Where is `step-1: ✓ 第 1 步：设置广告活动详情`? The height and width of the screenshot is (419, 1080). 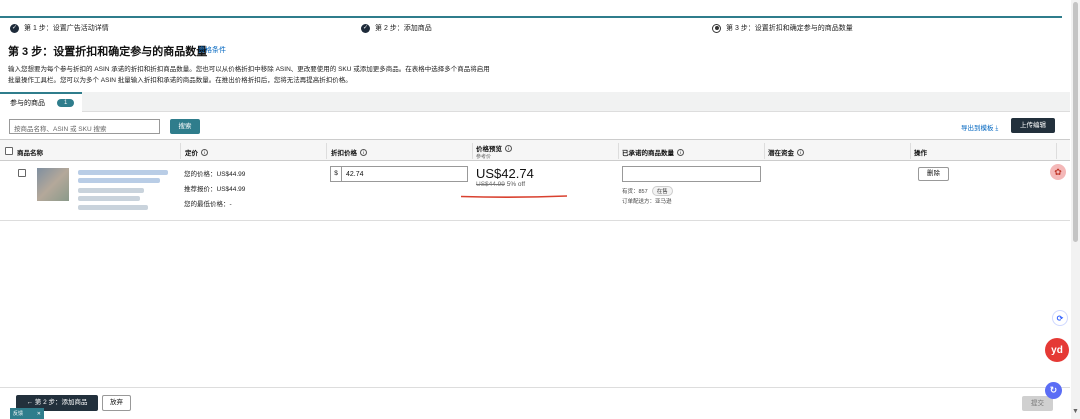
step-1: ✓ 第 1 步：设置广告活动详情 is located at coordinates (59, 28).